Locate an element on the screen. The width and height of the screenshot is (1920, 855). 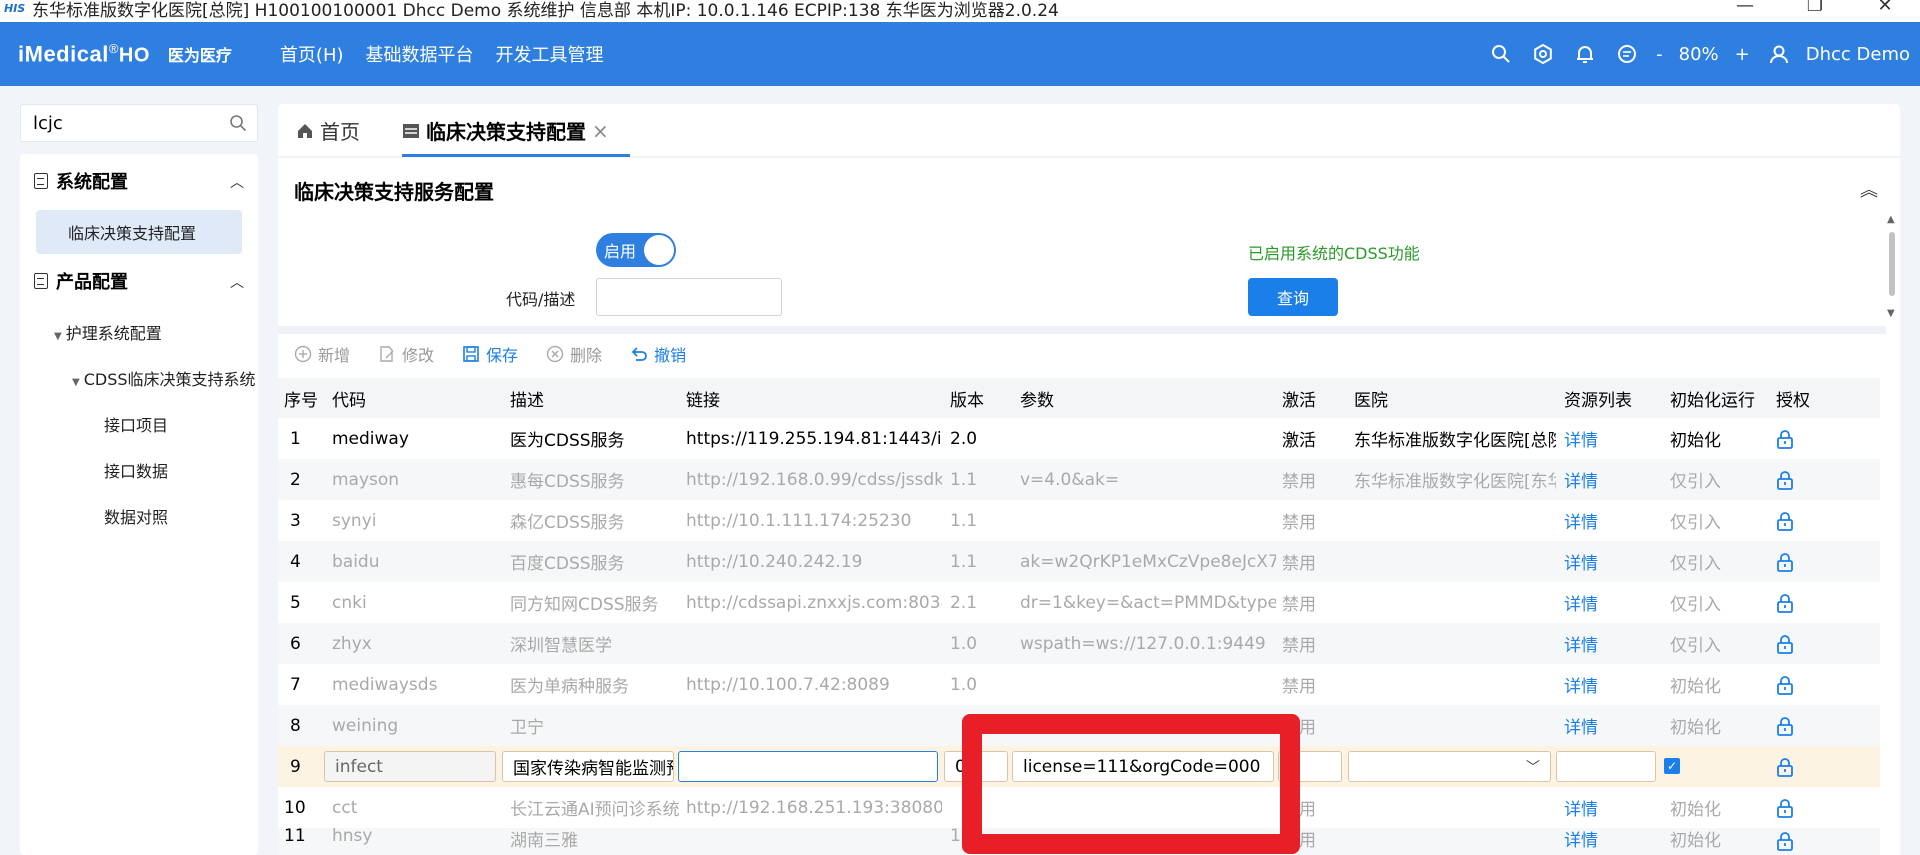
menu-group-system-config: 系统配置 is located at coordinates (81, 181).